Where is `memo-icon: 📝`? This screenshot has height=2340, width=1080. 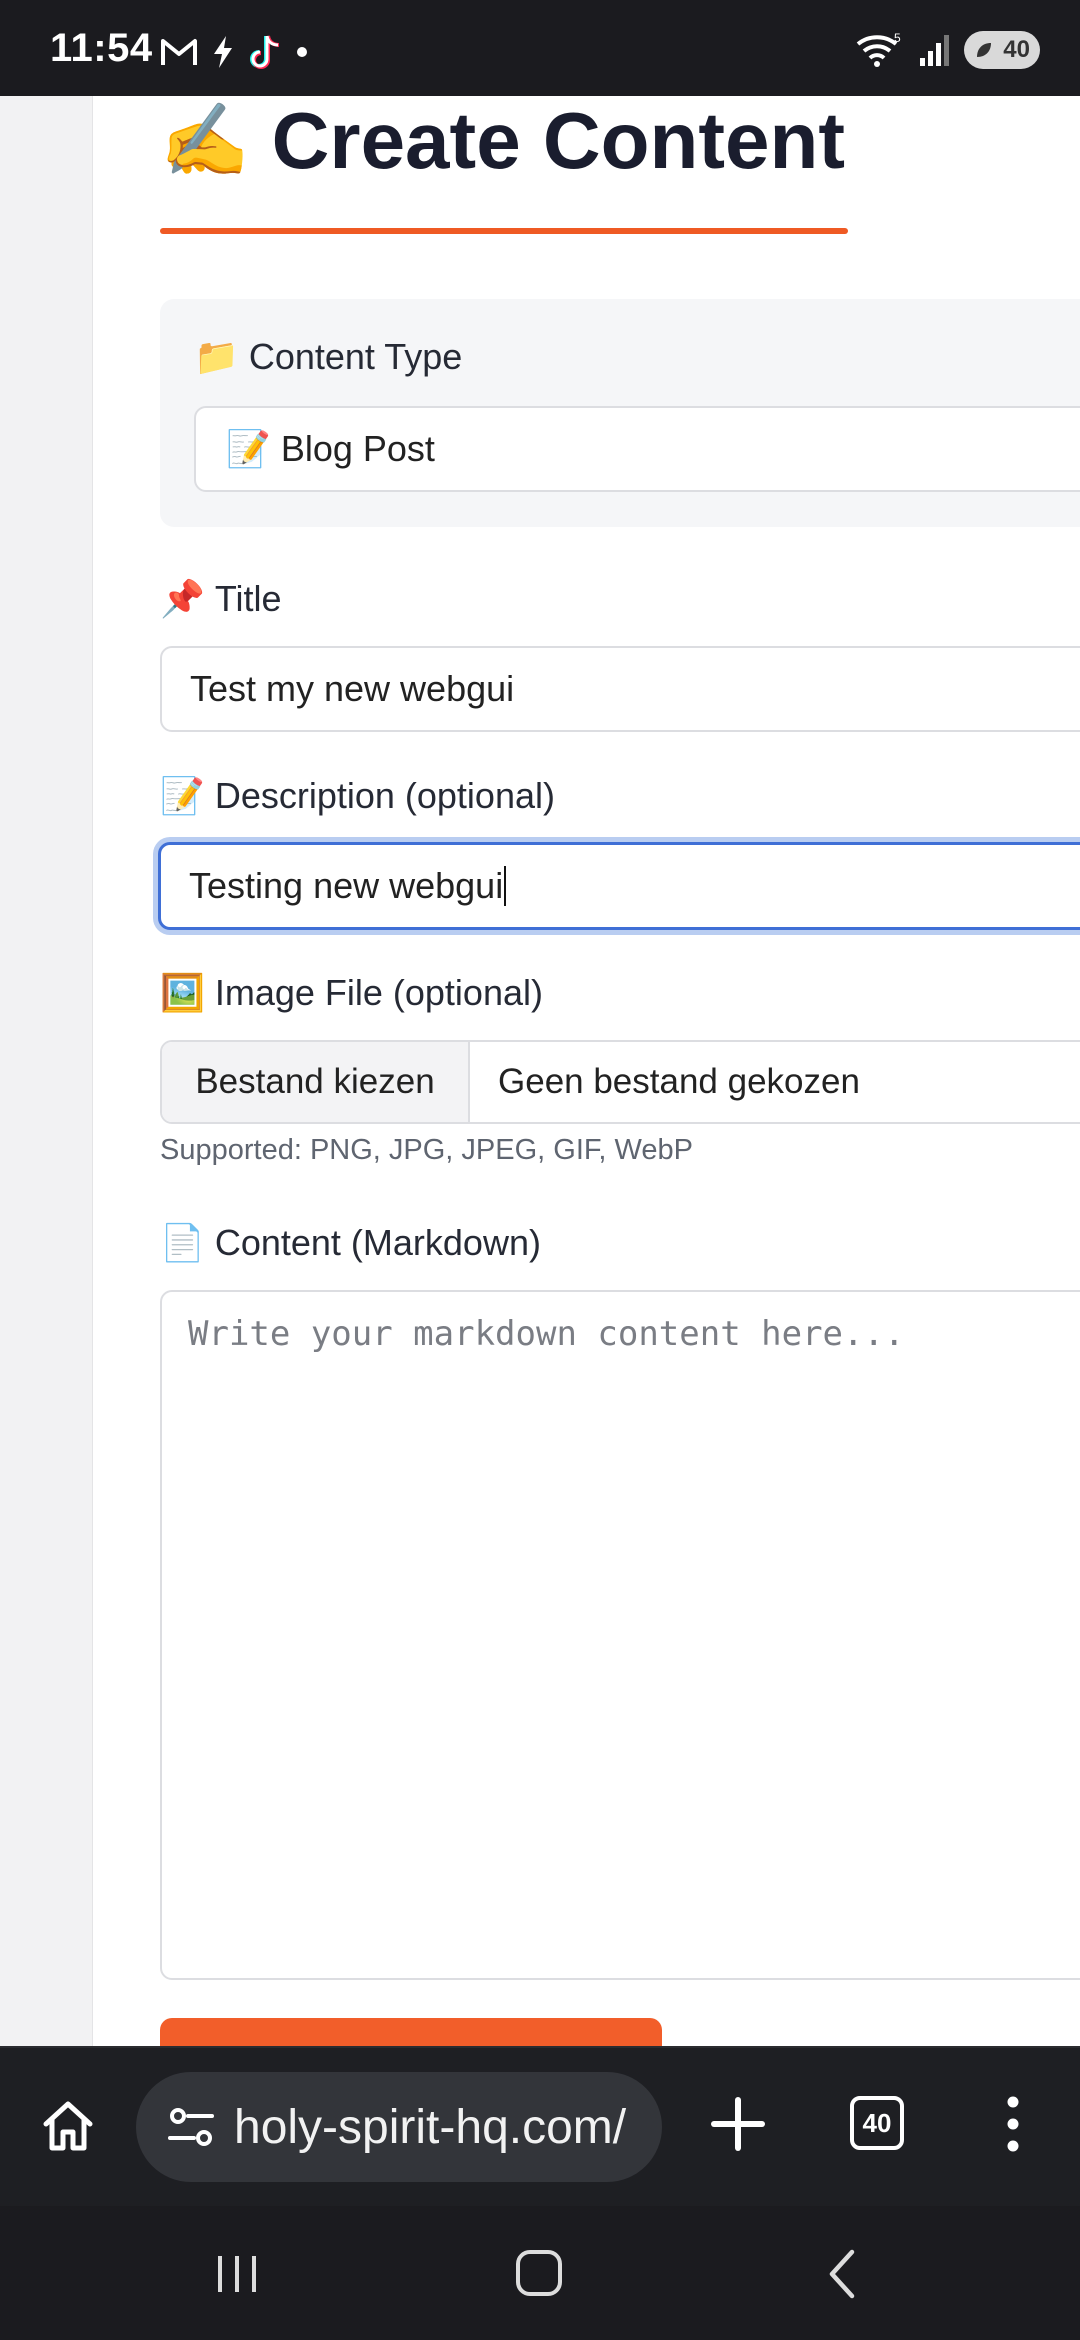 memo-icon: 📝 is located at coordinates (182, 795).